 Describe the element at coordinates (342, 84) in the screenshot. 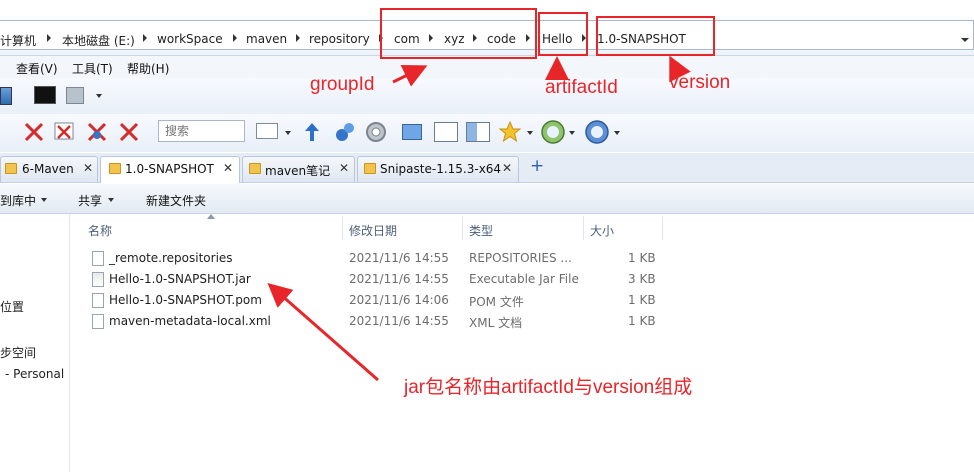

I see `groupid-label: groupId` at that location.